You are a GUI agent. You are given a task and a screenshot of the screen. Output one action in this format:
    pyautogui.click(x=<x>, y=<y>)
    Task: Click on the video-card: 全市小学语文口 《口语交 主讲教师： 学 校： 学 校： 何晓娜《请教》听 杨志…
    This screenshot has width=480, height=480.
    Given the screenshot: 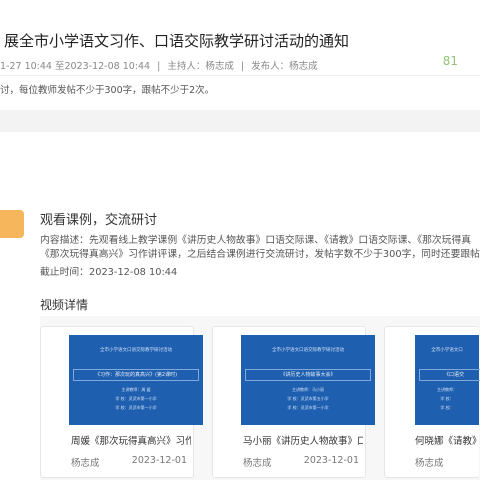 What is the action you would take?
    pyautogui.click(x=432, y=402)
    